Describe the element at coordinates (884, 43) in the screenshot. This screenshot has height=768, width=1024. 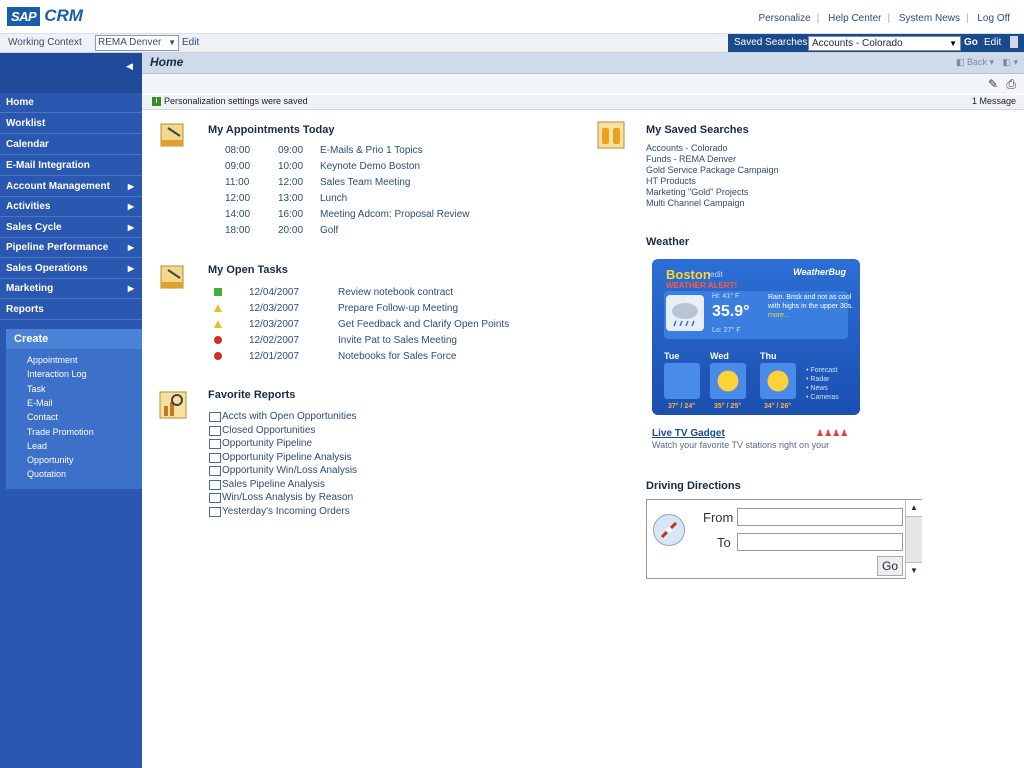
I see `saved-searches-select: Accounts - Colorado ▼` at that location.